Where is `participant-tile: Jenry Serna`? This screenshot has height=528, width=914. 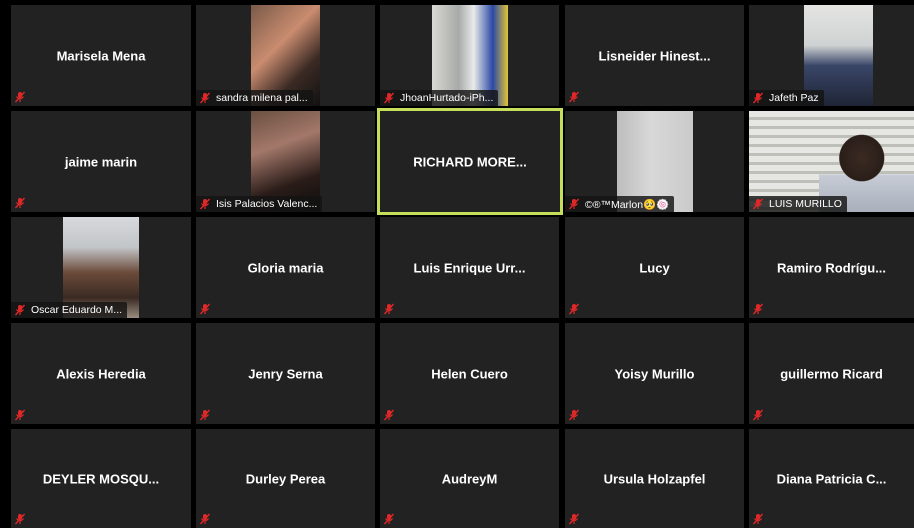 participant-tile: Jenry Serna is located at coordinates (285, 373).